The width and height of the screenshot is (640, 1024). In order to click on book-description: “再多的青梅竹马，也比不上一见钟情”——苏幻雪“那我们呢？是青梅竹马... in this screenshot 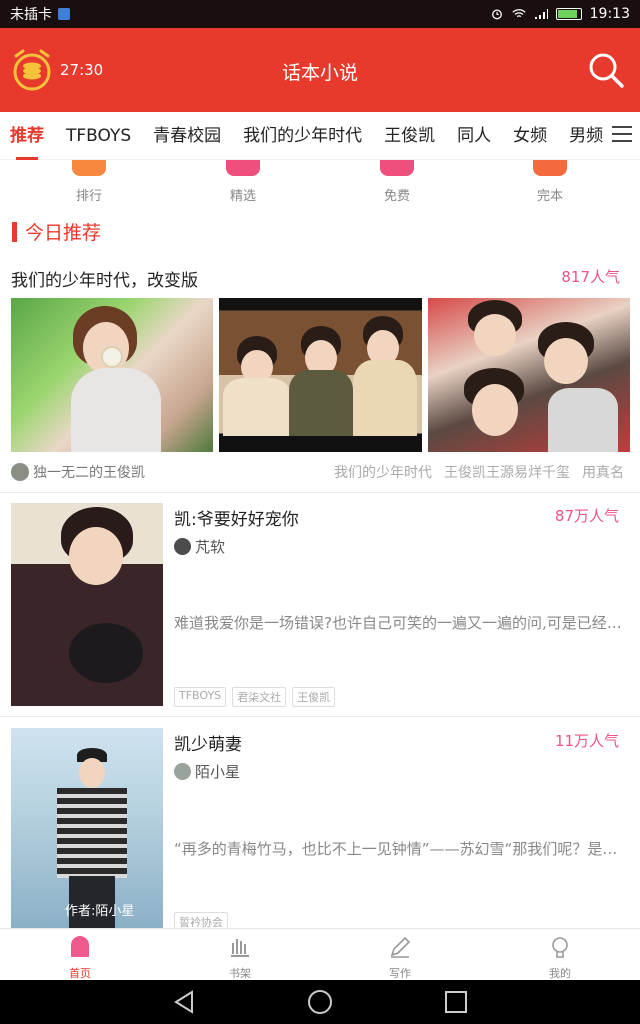, I will do `click(401, 849)`.